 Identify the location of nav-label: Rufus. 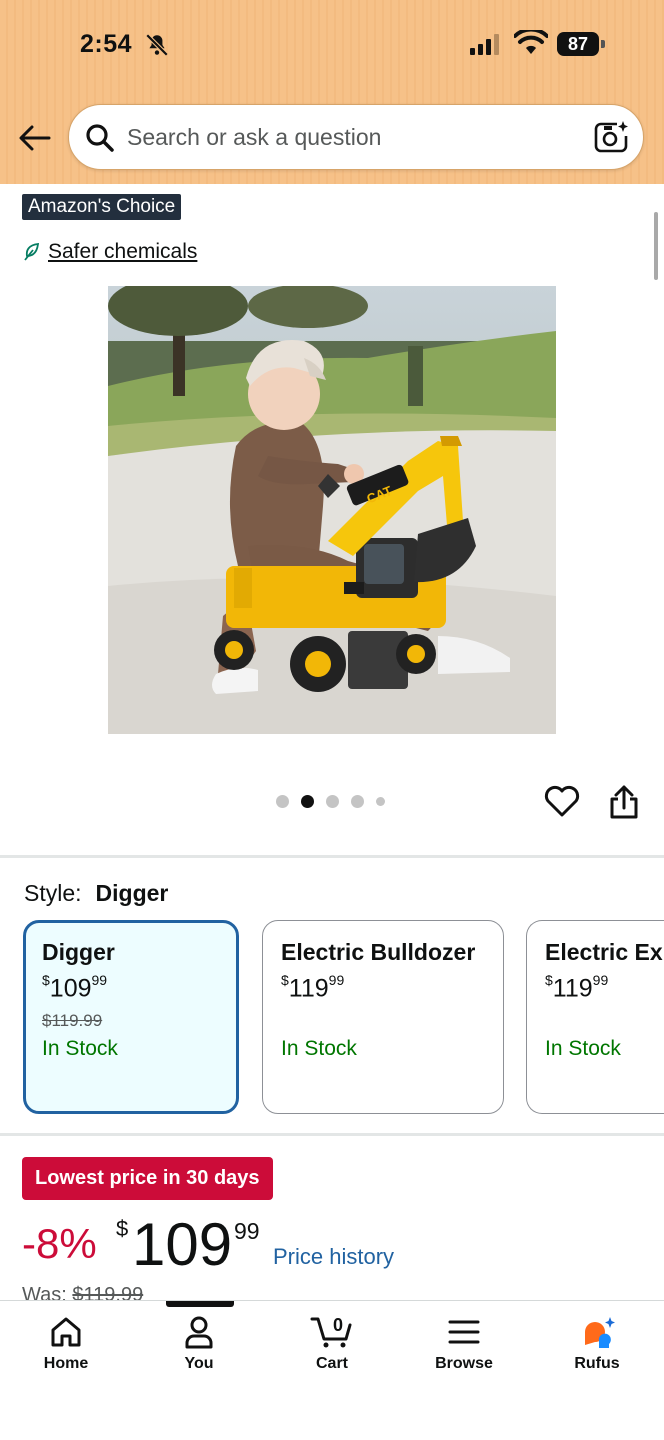
(597, 1363).